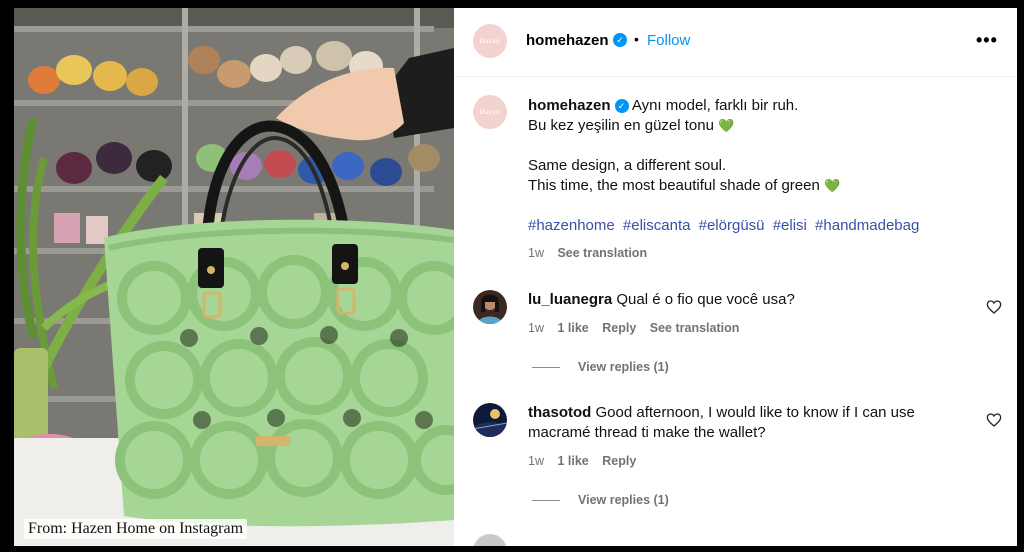 This screenshot has width=1024, height=552. I want to click on comment-meta: 1w 1 like Reply, so click(587, 461).